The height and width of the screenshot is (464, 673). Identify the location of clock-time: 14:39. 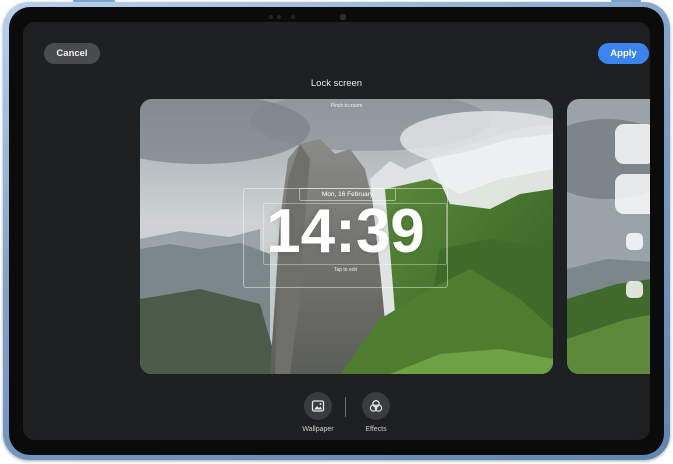
(345, 232).